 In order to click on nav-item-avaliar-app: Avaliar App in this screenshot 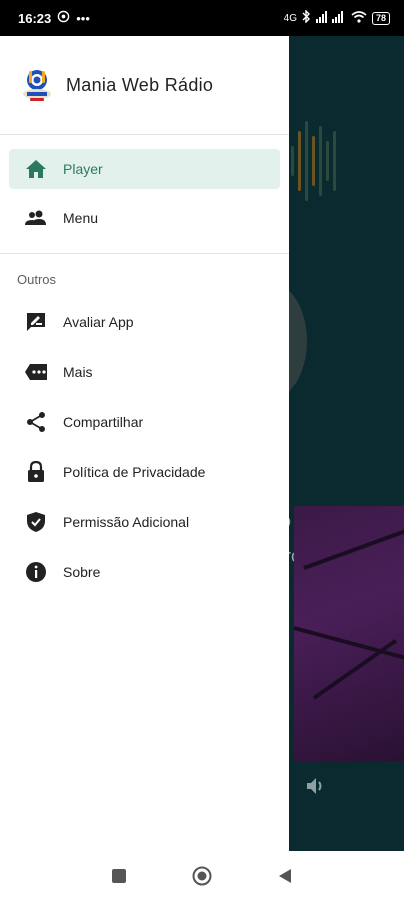, I will do `click(144, 322)`.